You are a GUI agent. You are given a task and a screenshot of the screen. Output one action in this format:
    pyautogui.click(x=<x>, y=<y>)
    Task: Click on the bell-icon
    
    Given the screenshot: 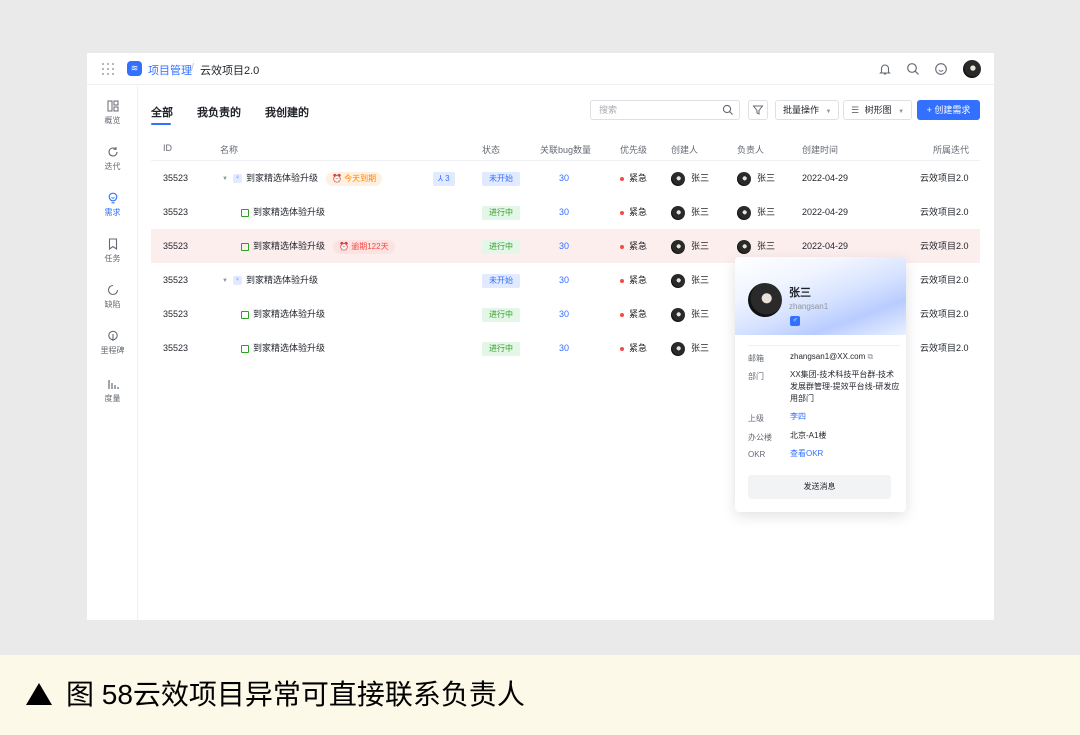 What is the action you would take?
    pyautogui.click(x=885, y=69)
    